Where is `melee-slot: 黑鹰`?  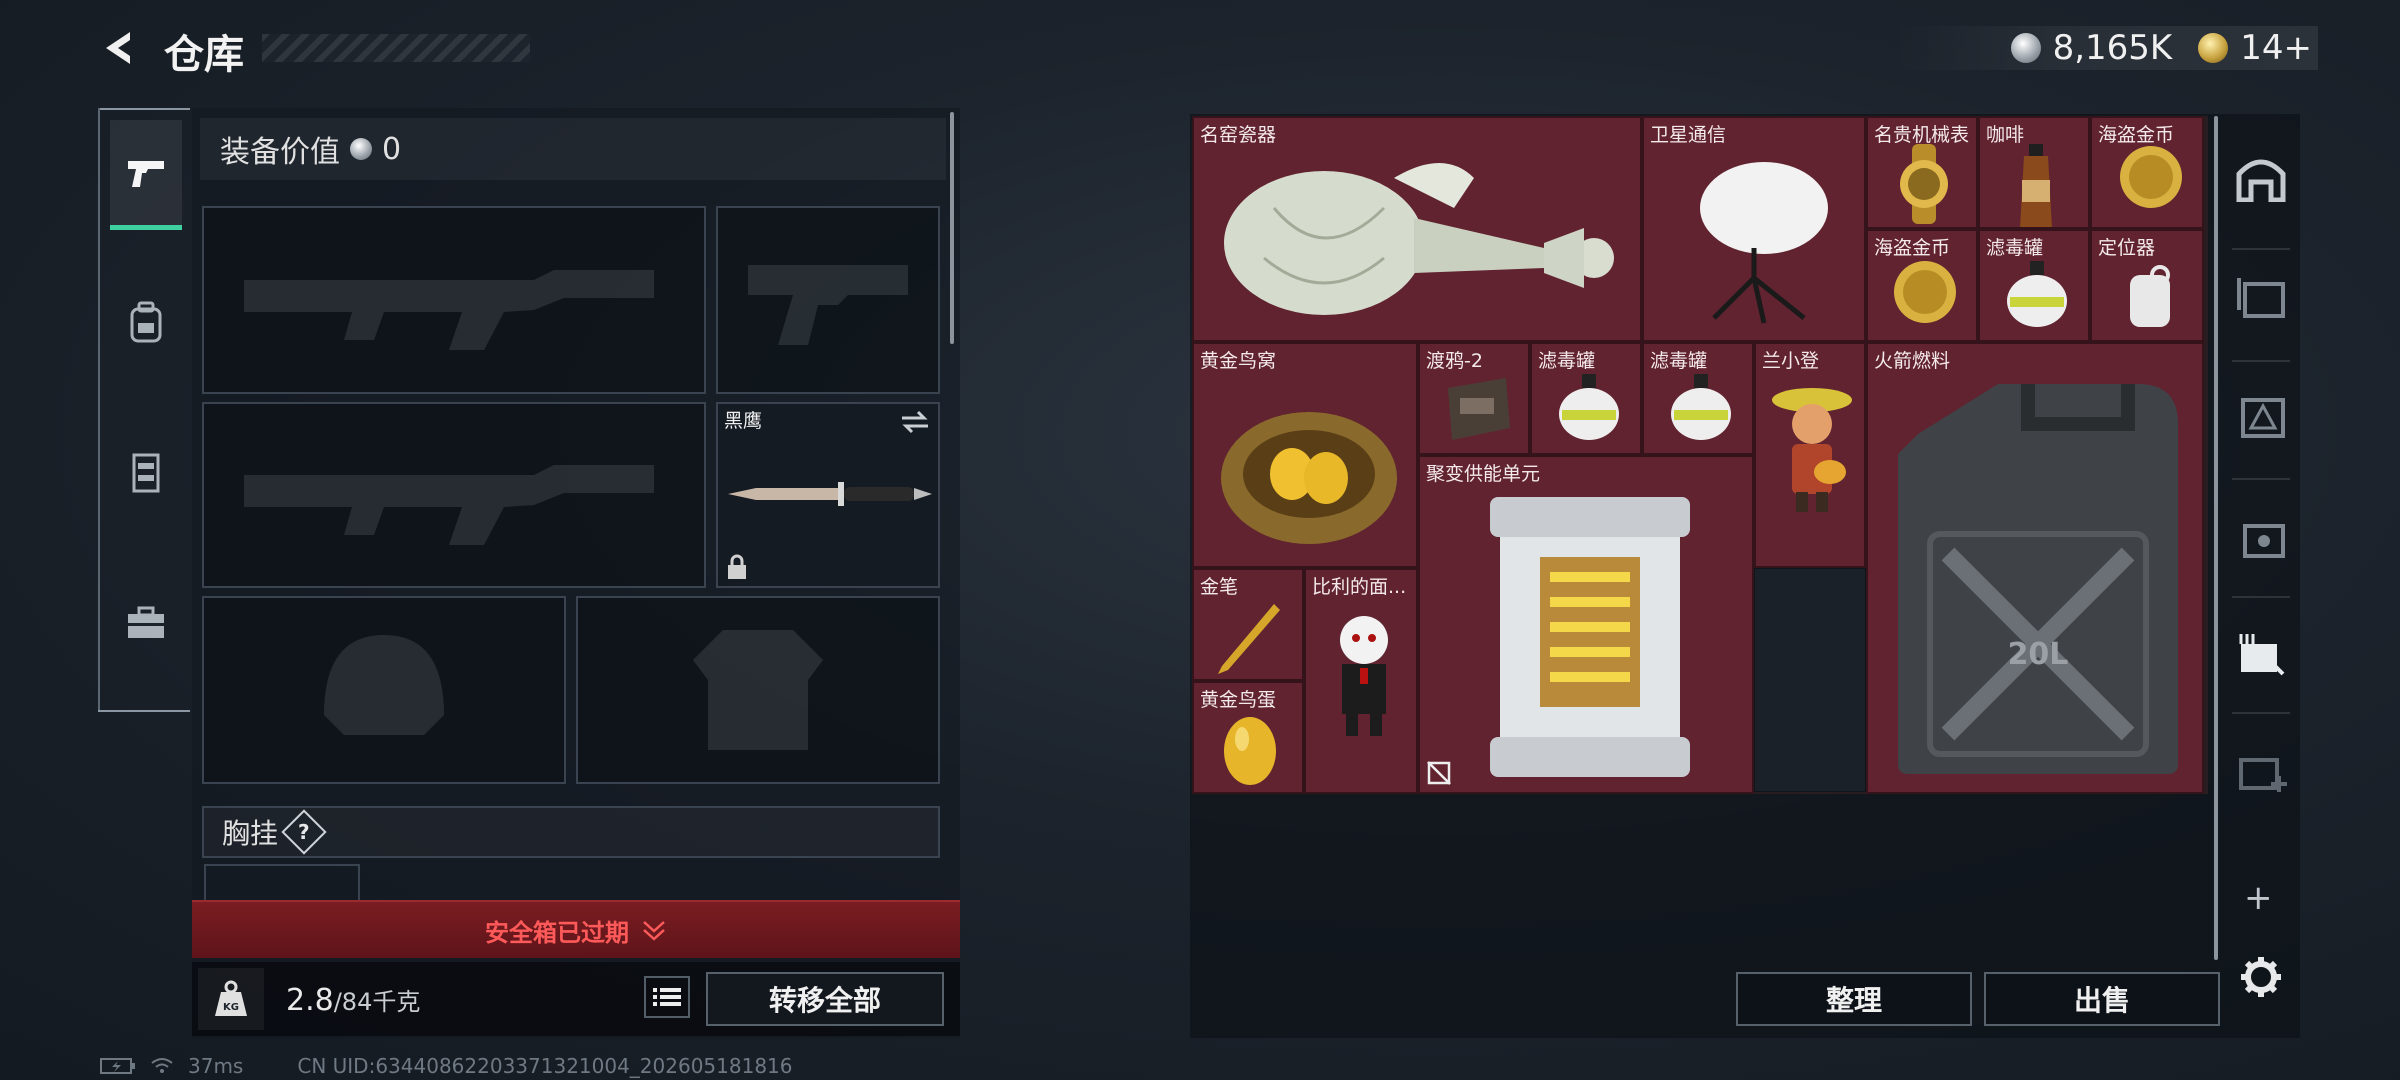 melee-slot: 黑鹰 is located at coordinates (828, 495).